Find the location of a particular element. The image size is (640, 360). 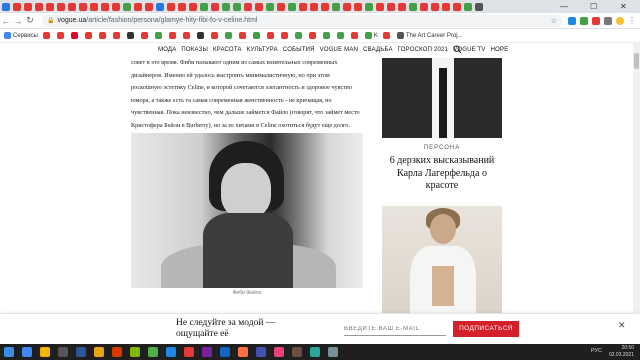

bookmark-item: Сервисы is located at coordinates (21, 35).